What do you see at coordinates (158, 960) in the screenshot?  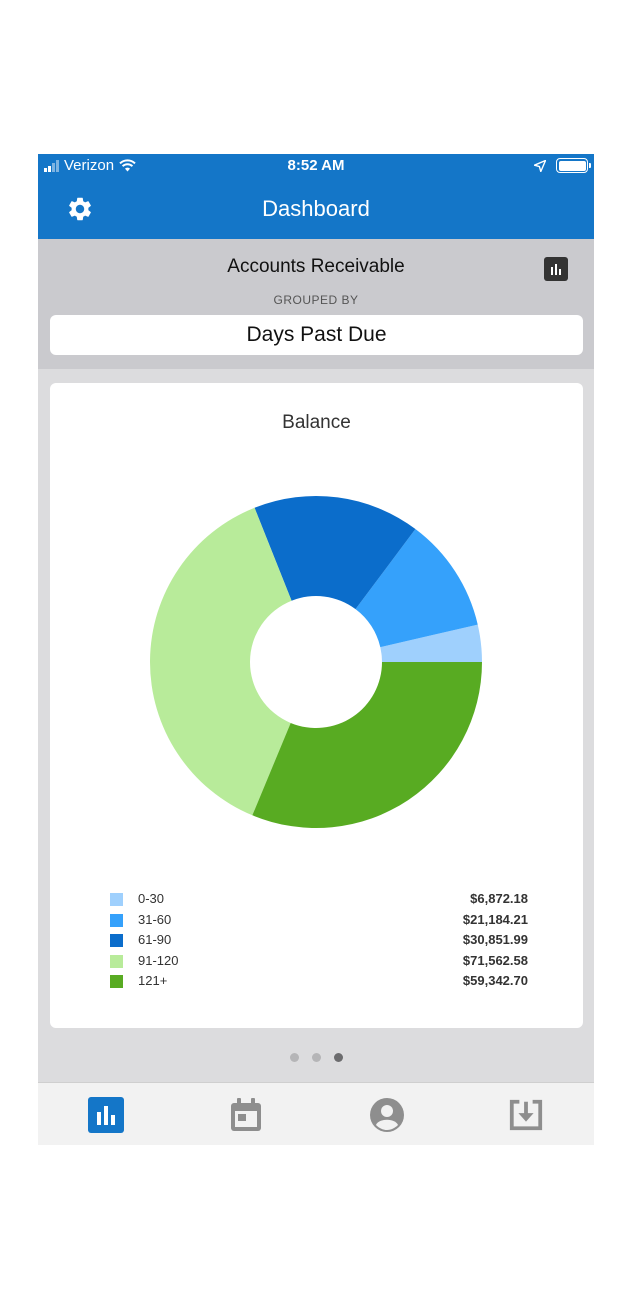 I see `legend-label: 91-120` at bounding box center [158, 960].